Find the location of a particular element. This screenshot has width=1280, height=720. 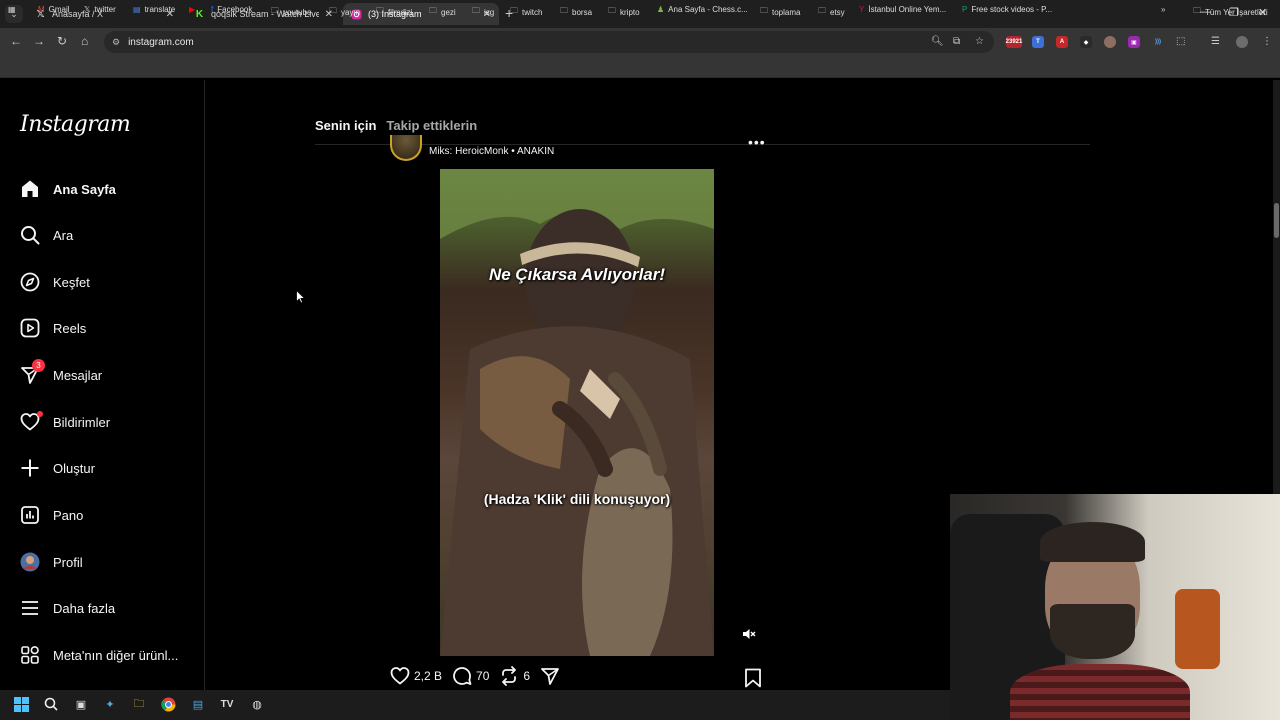

compass-icon is located at coordinates (30, 282).